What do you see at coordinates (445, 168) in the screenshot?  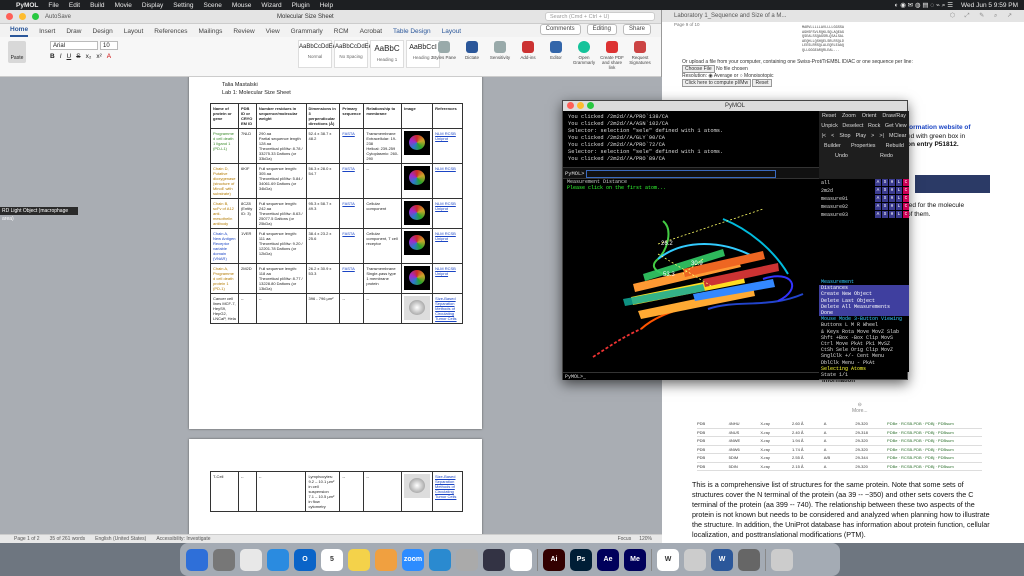 I see `reference-links: NLM RCSB` at bounding box center [445, 168].